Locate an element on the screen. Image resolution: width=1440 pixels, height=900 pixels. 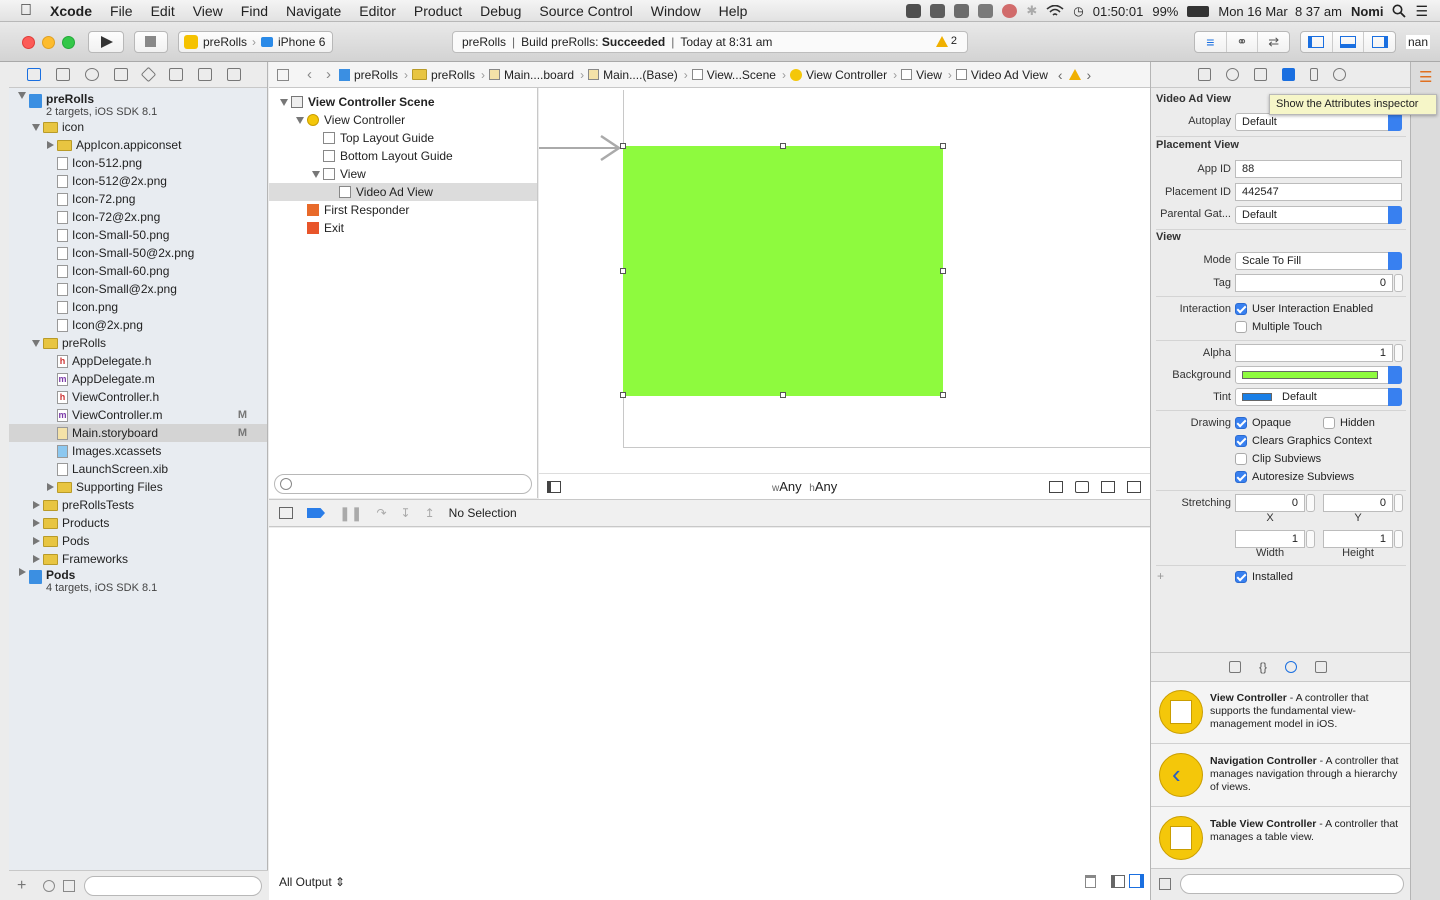
align-icon is located at coordinates (1056, 487).